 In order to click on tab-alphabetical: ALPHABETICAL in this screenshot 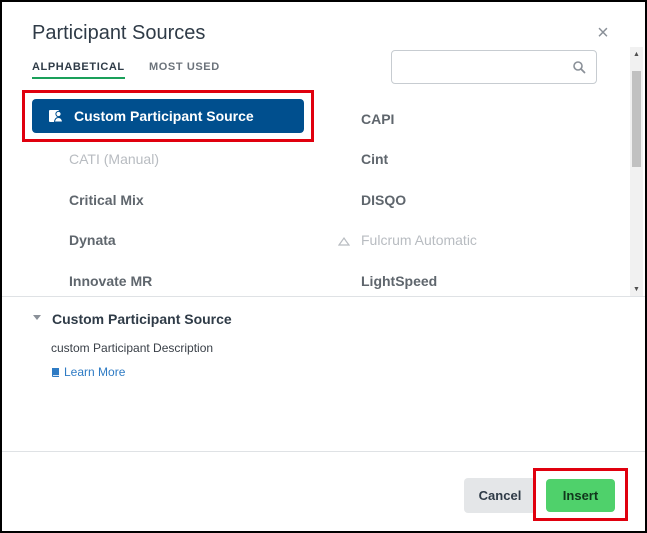, I will do `click(78, 70)`.